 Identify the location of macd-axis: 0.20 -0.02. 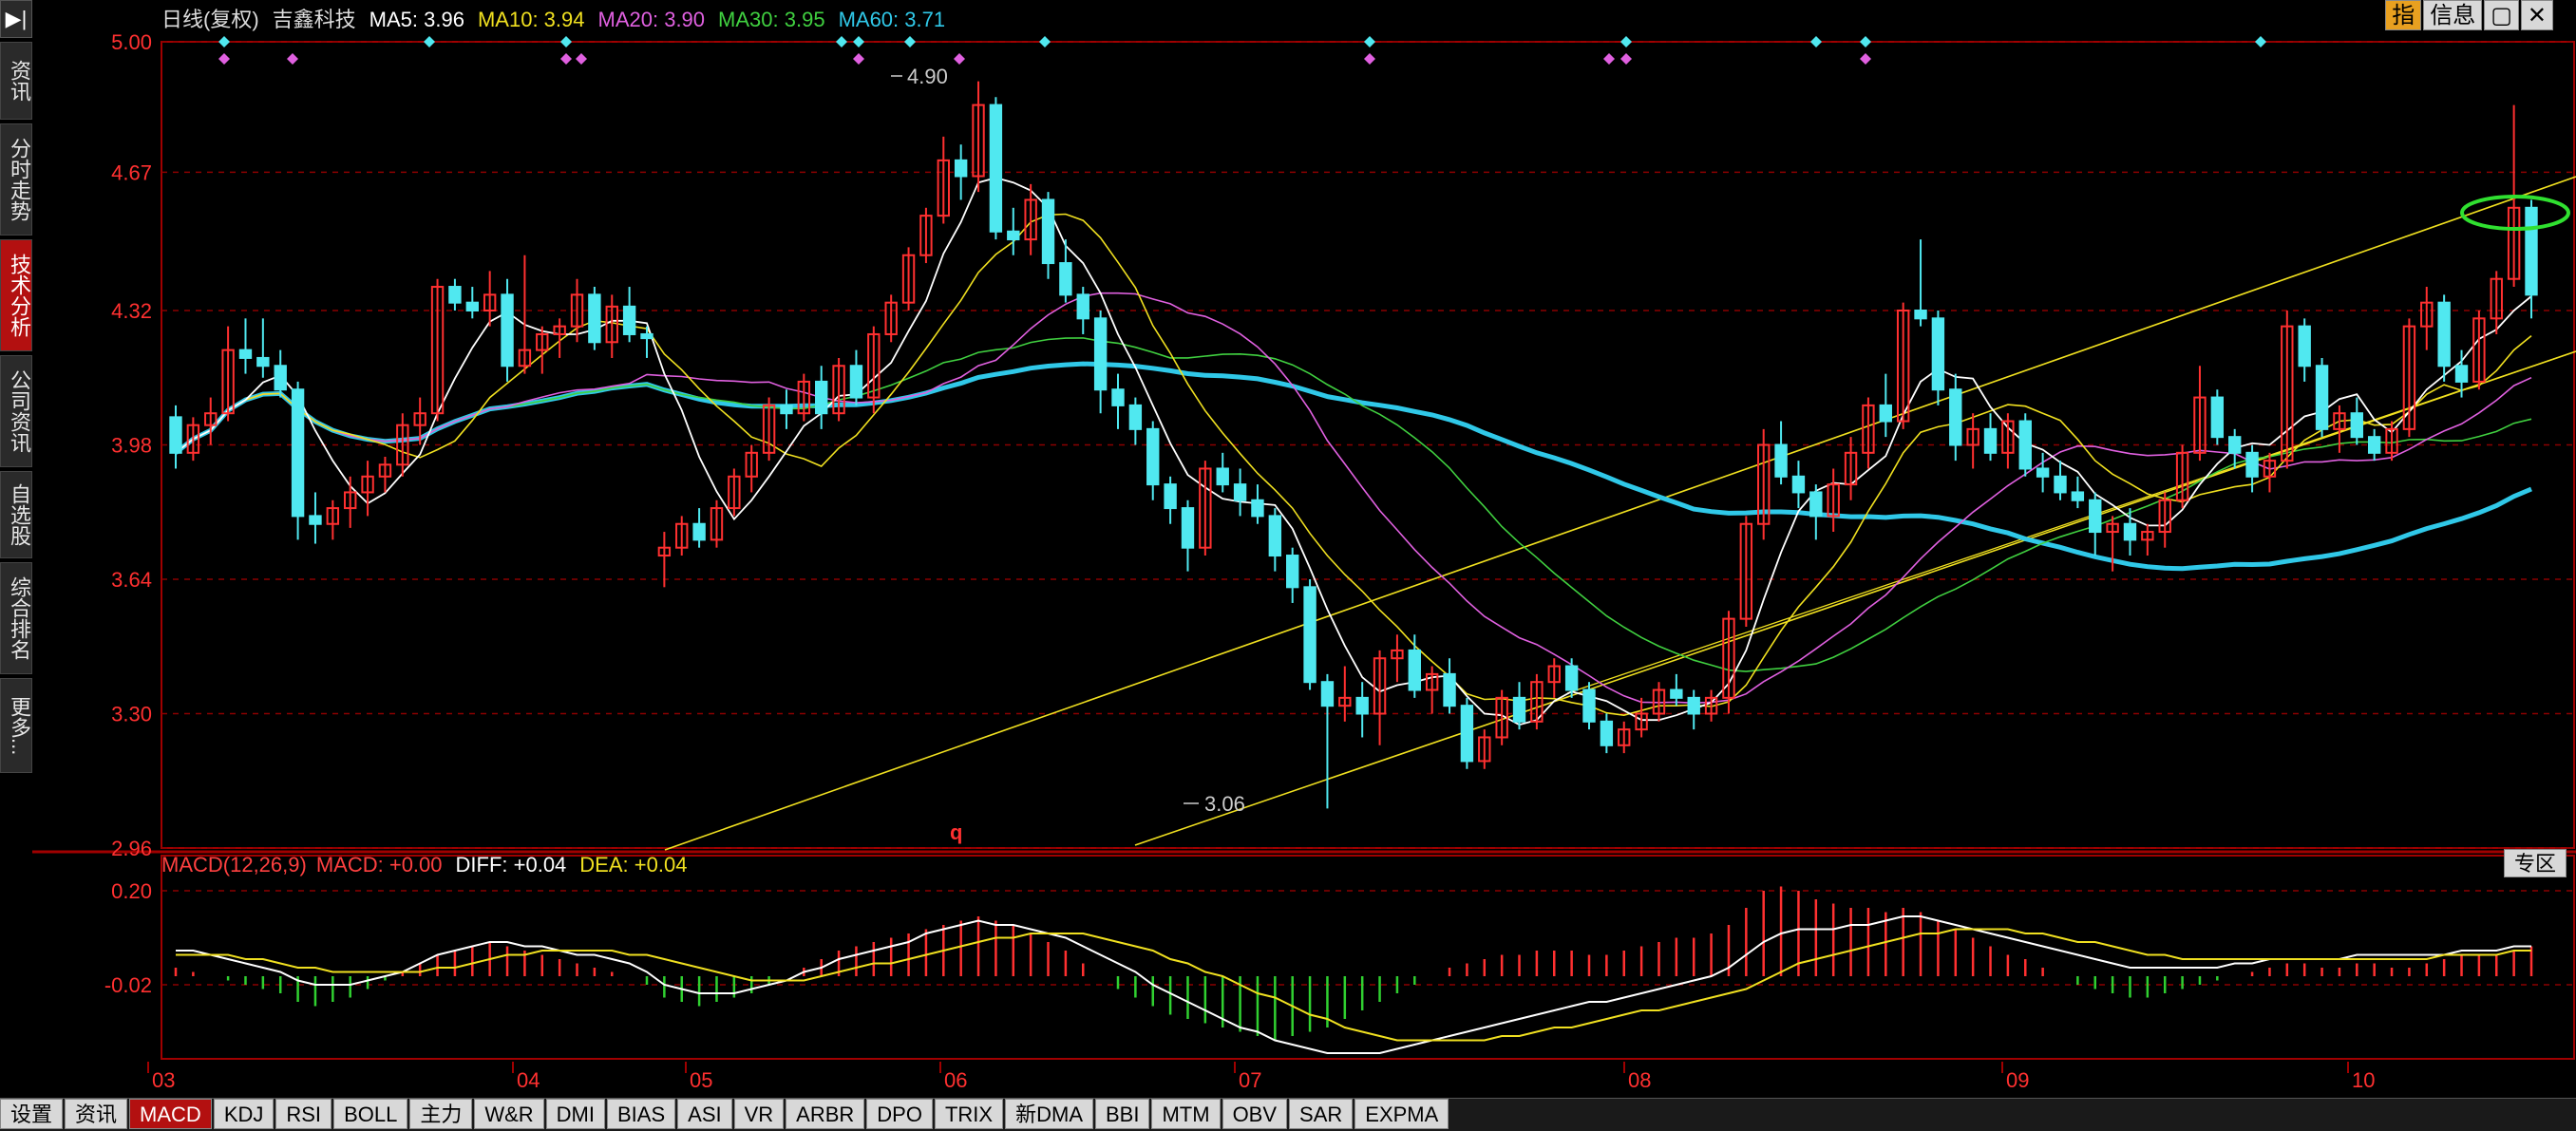
(1340, 938).